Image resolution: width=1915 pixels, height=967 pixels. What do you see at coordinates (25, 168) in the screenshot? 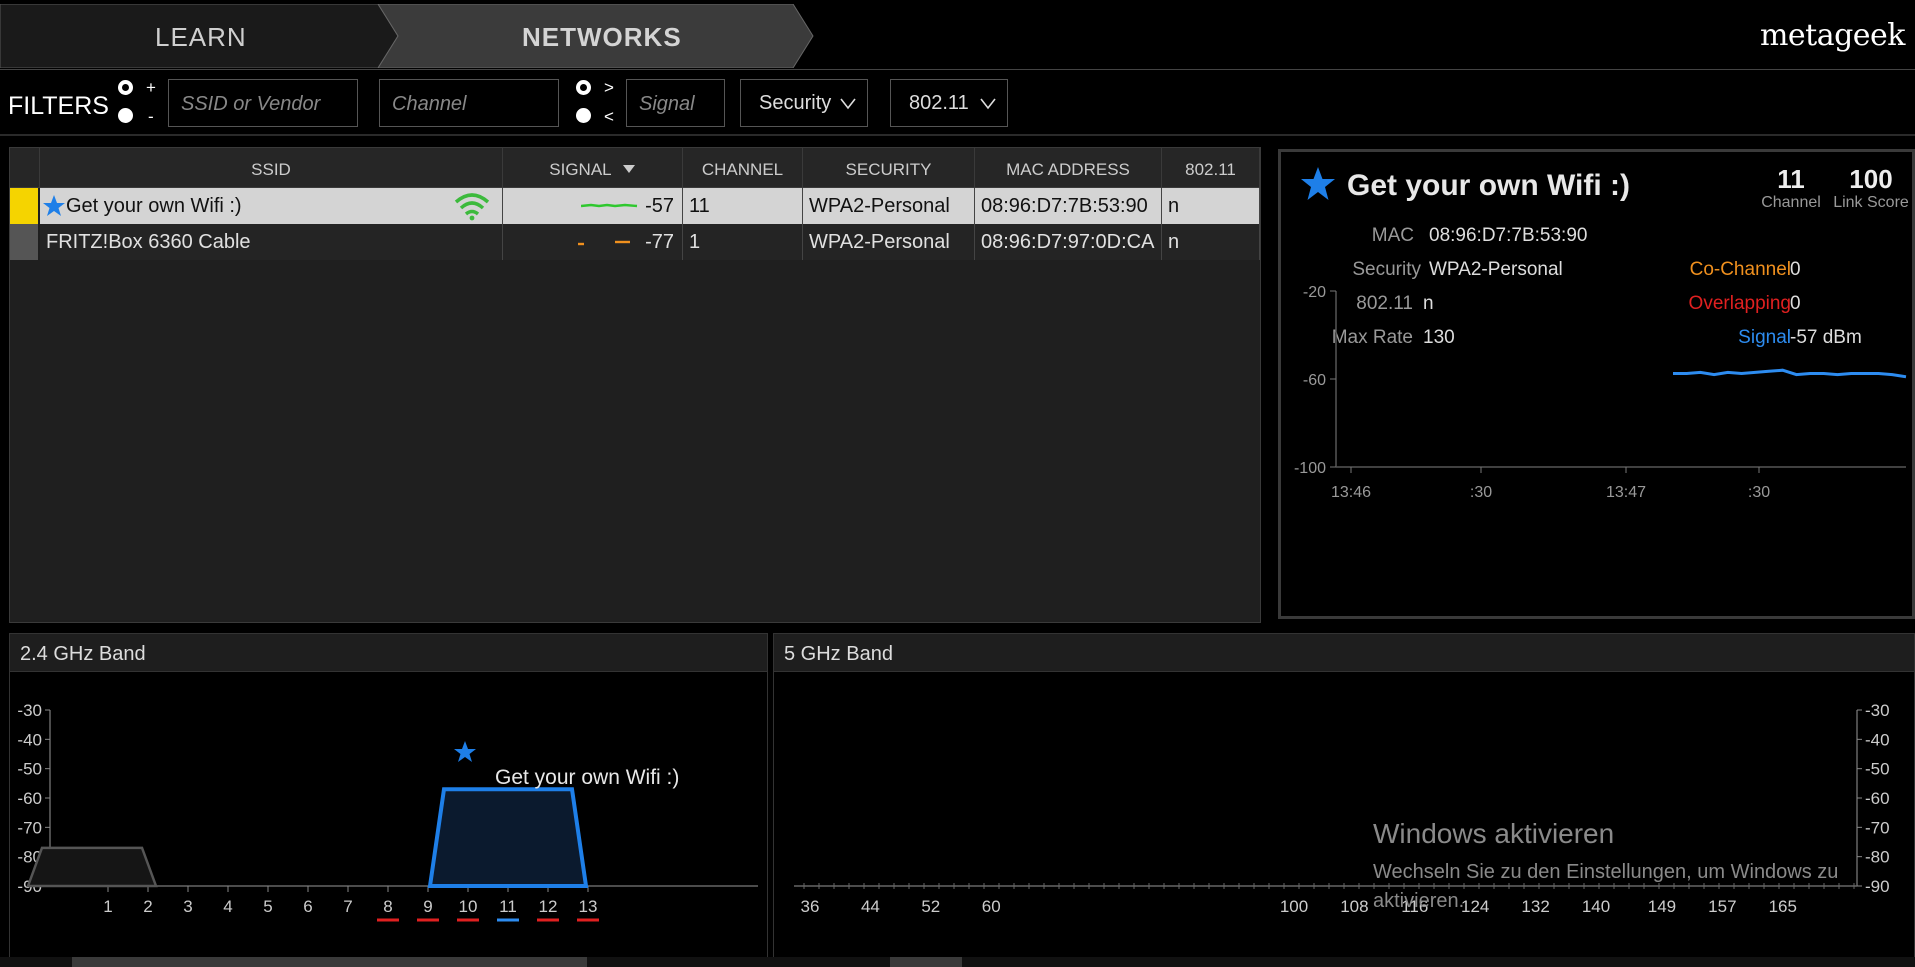
I see `color-column-header` at bounding box center [25, 168].